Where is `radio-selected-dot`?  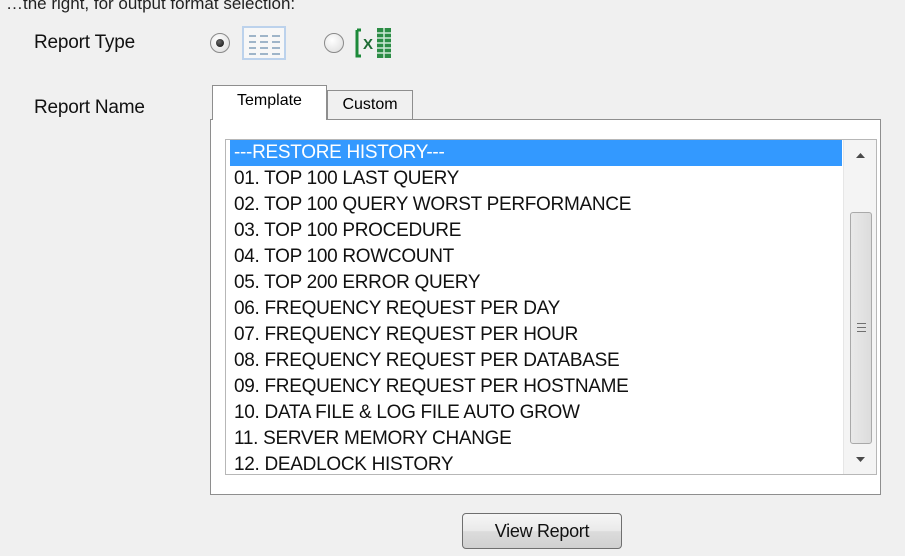 radio-selected-dot is located at coordinates (220, 43).